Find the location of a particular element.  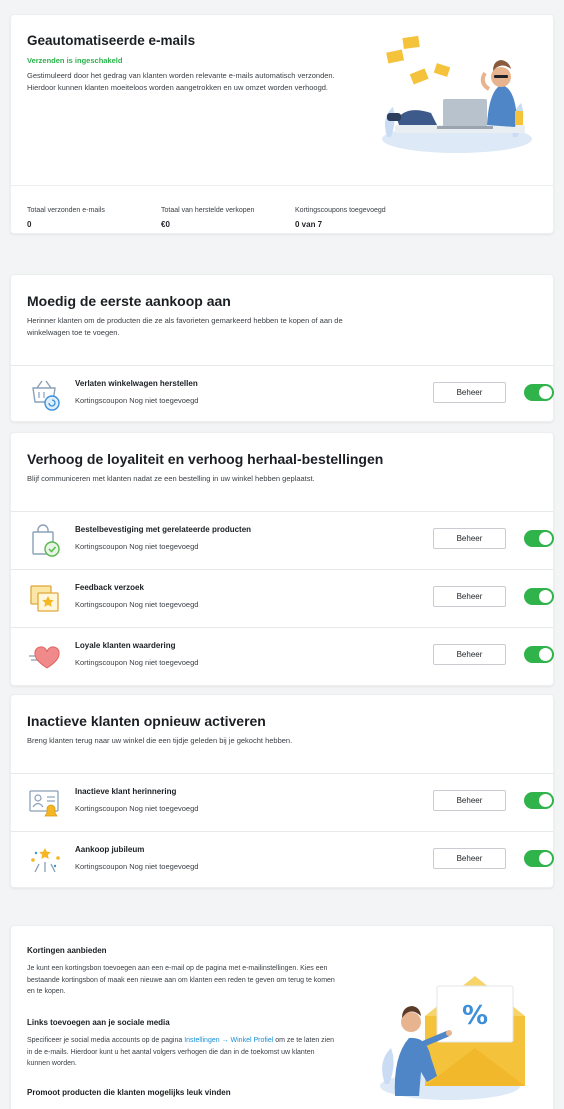

sending-status: Verzenden is ingeschakeld is located at coordinates (75, 60).